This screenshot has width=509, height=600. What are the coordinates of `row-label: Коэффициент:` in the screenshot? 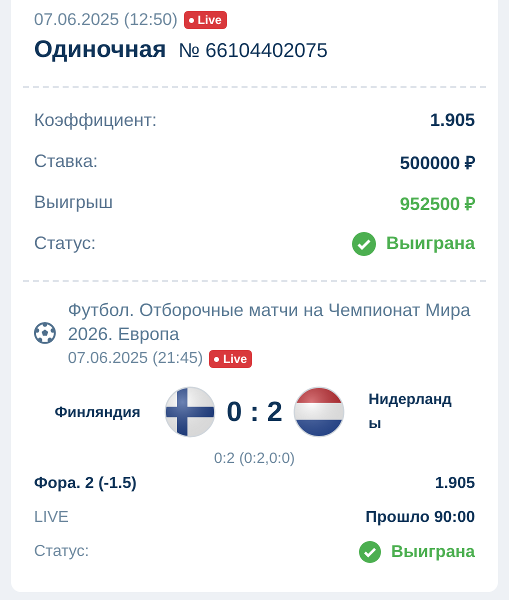 It's located at (95, 120).